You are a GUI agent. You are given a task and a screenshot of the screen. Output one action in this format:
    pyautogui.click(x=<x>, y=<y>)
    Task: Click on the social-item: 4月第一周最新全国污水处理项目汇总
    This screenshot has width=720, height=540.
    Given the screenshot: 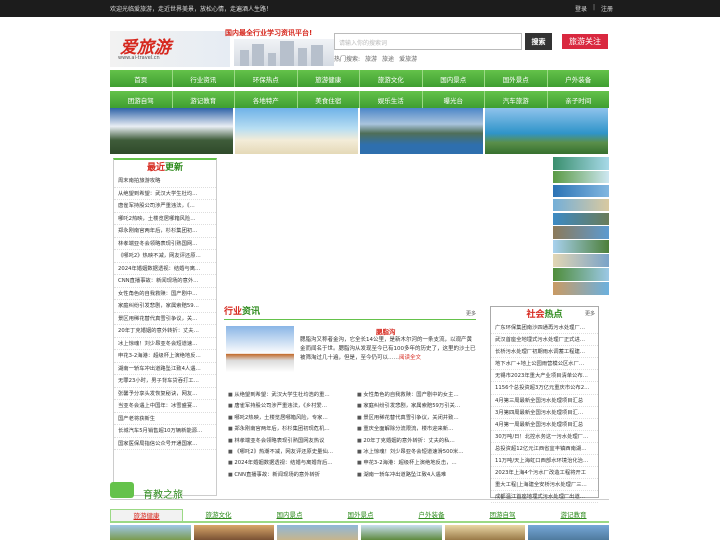 What is the action you would take?
    pyautogui.click(x=544, y=425)
    